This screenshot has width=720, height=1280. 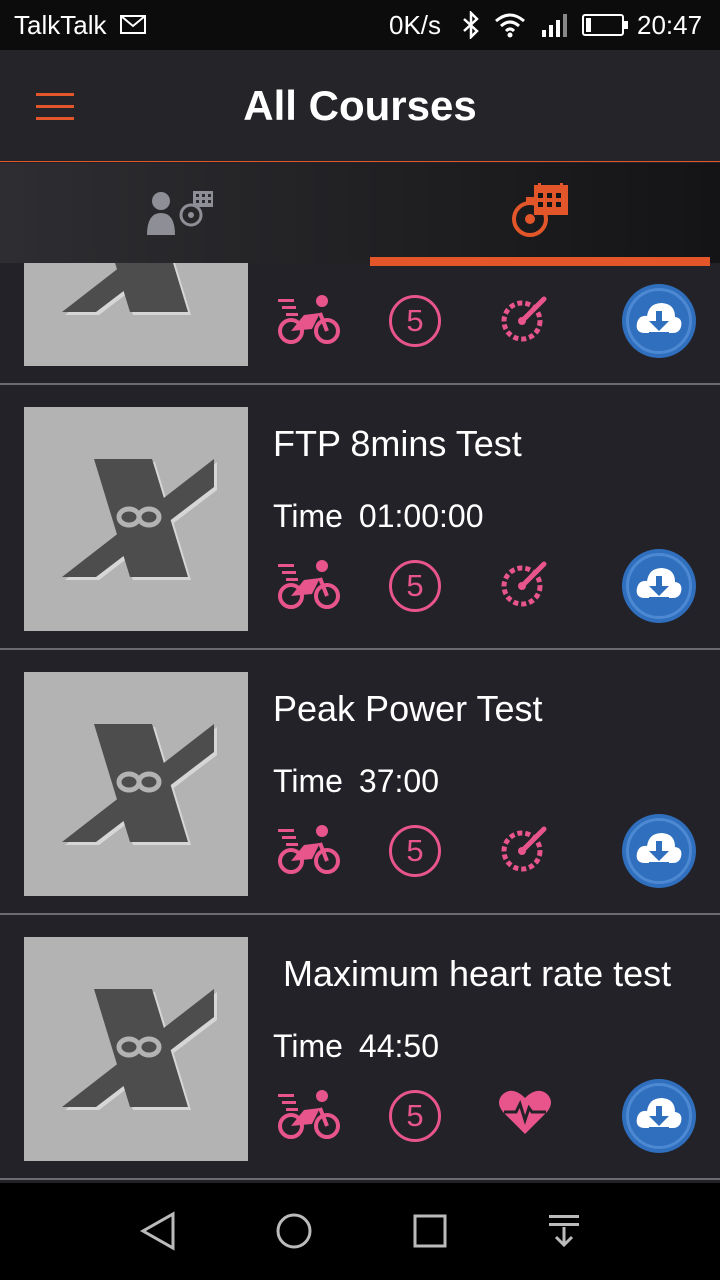 I want to click on clock: 20:47, so click(x=670, y=25).